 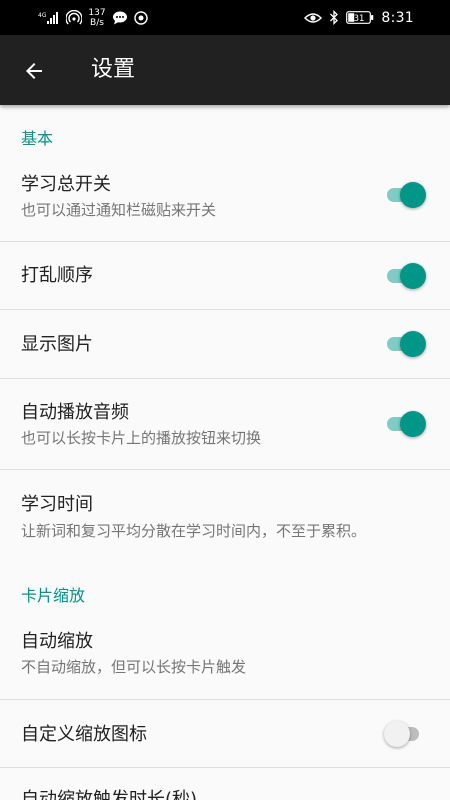 What do you see at coordinates (97, 12) in the screenshot?
I see `net-speed-value: 137` at bounding box center [97, 12].